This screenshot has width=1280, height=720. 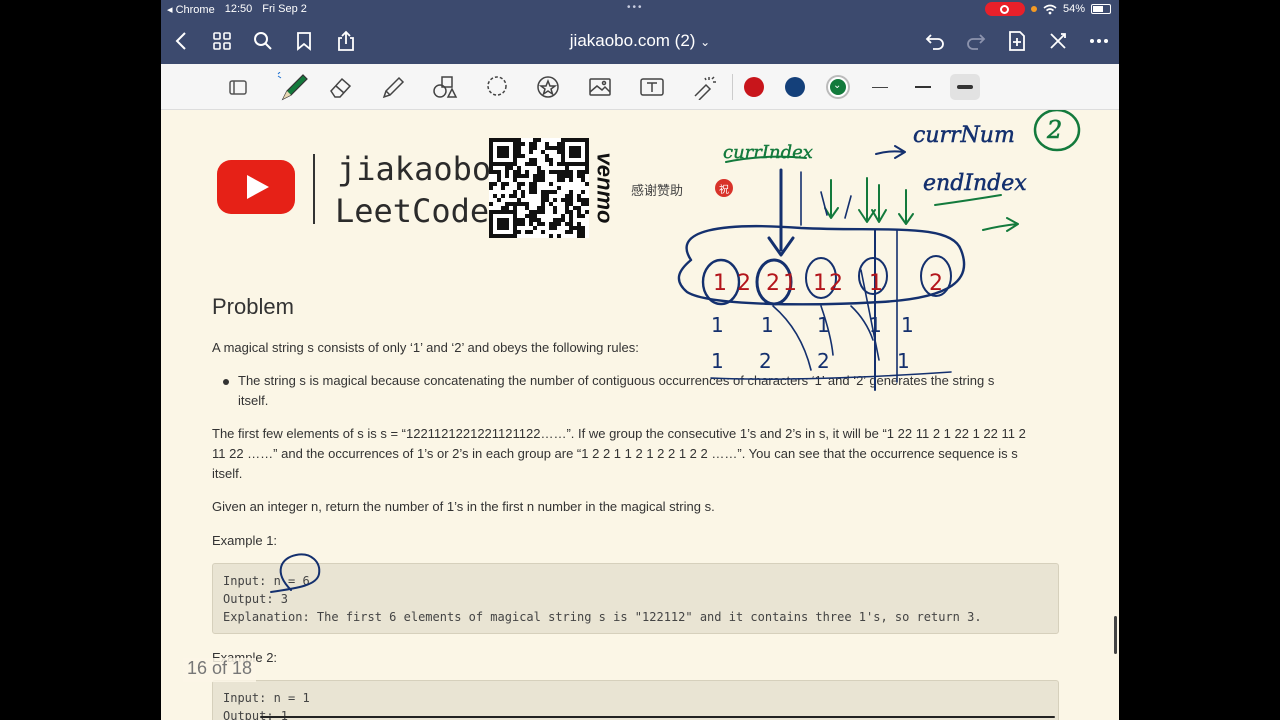 I want to click on eraser-tool-icon, so click(x=341, y=87).